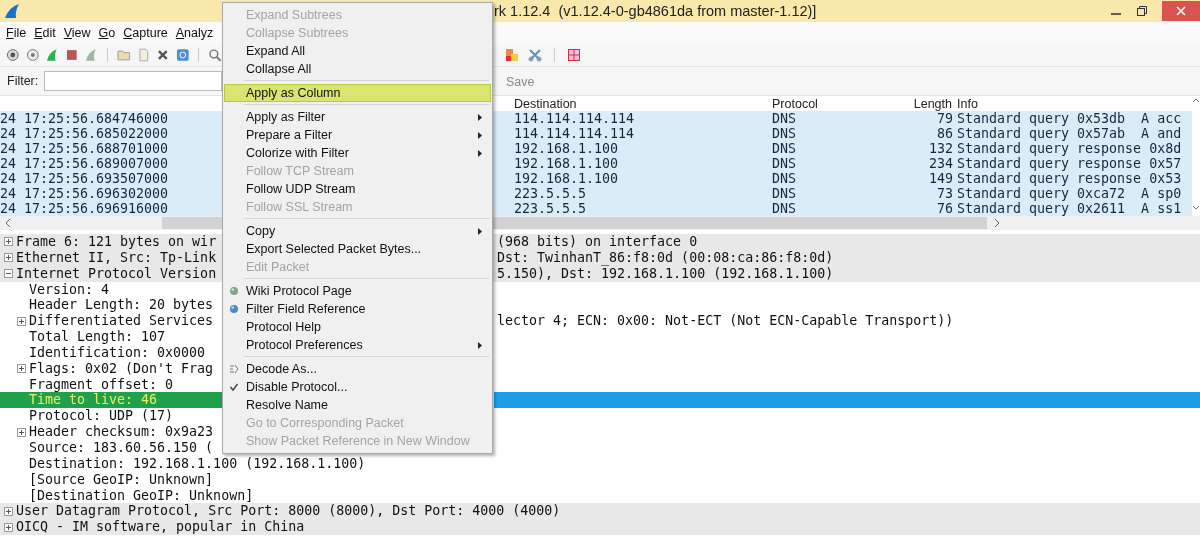 Image resolution: width=1200 pixels, height=548 pixels. Describe the element at coordinates (71, 55) in the screenshot. I see `stop-icon` at that location.